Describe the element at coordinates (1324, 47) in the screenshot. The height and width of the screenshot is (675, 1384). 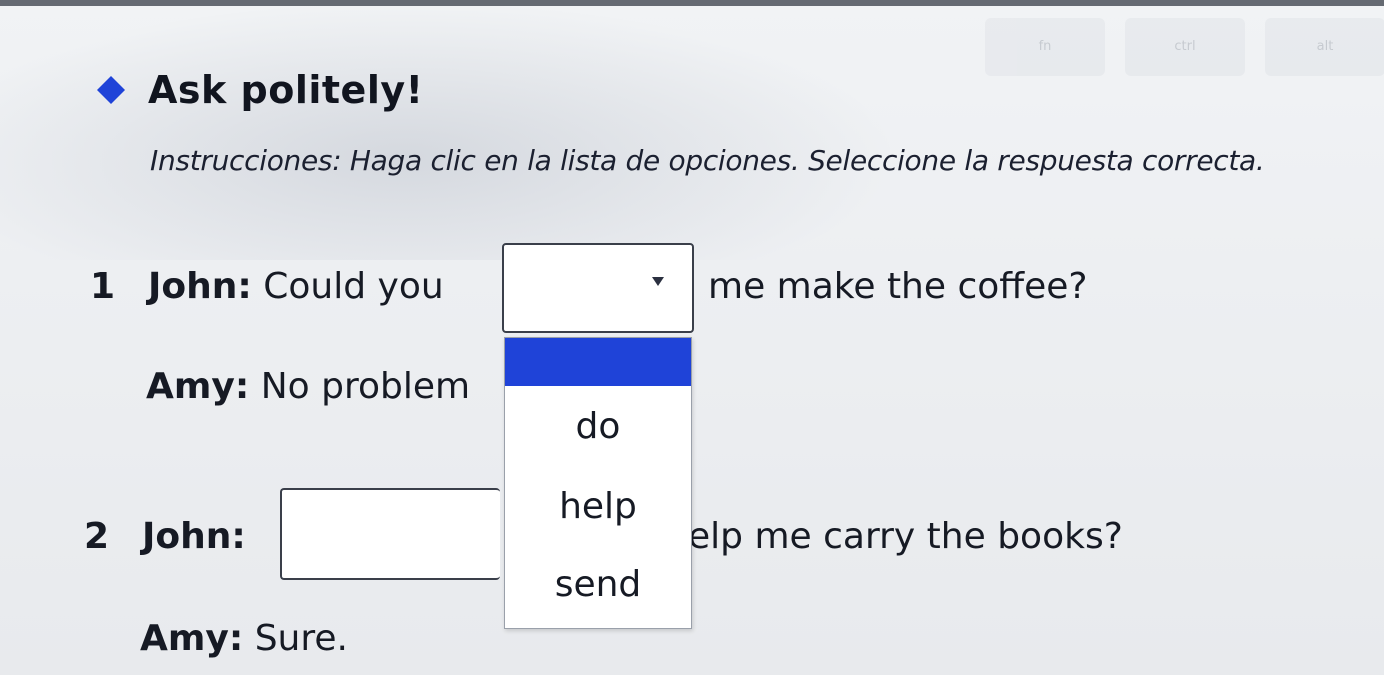
I see `background-key: alt` at that location.